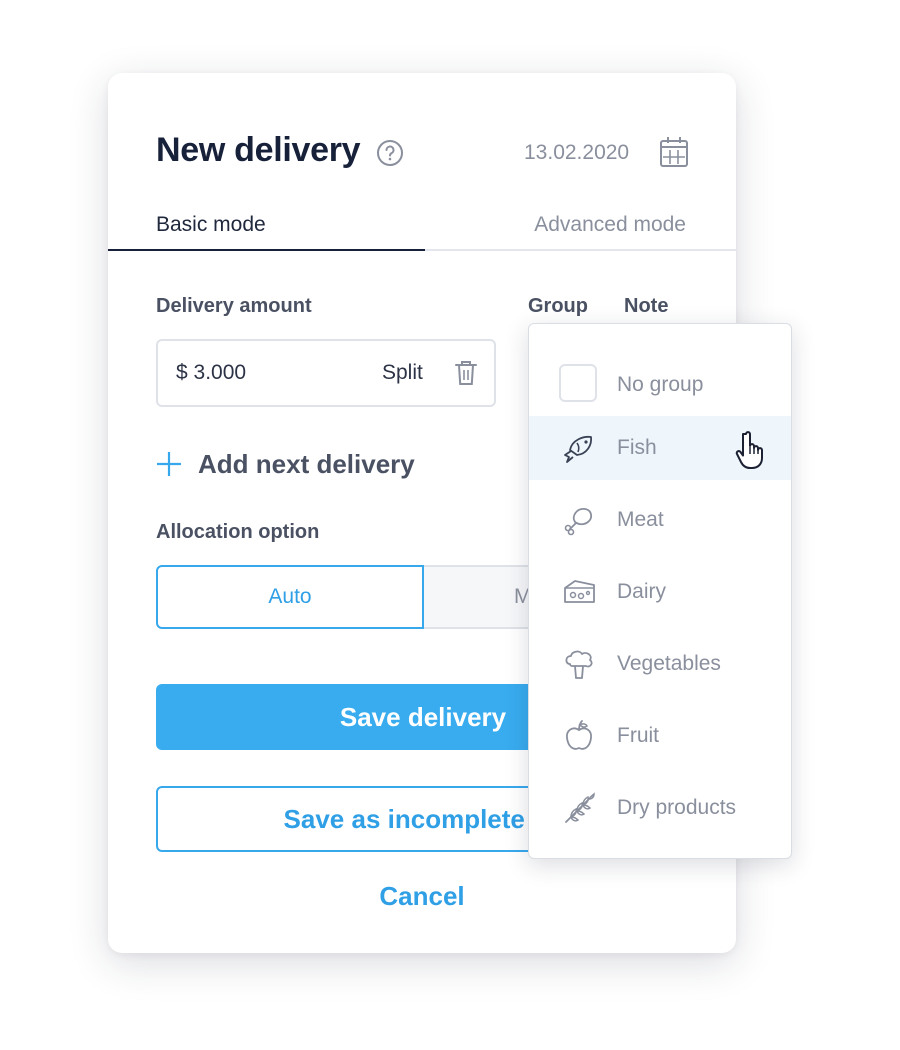  Describe the element at coordinates (677, 807) in the screenshot. I see `dropdown-item-label: Dry products` at that location.